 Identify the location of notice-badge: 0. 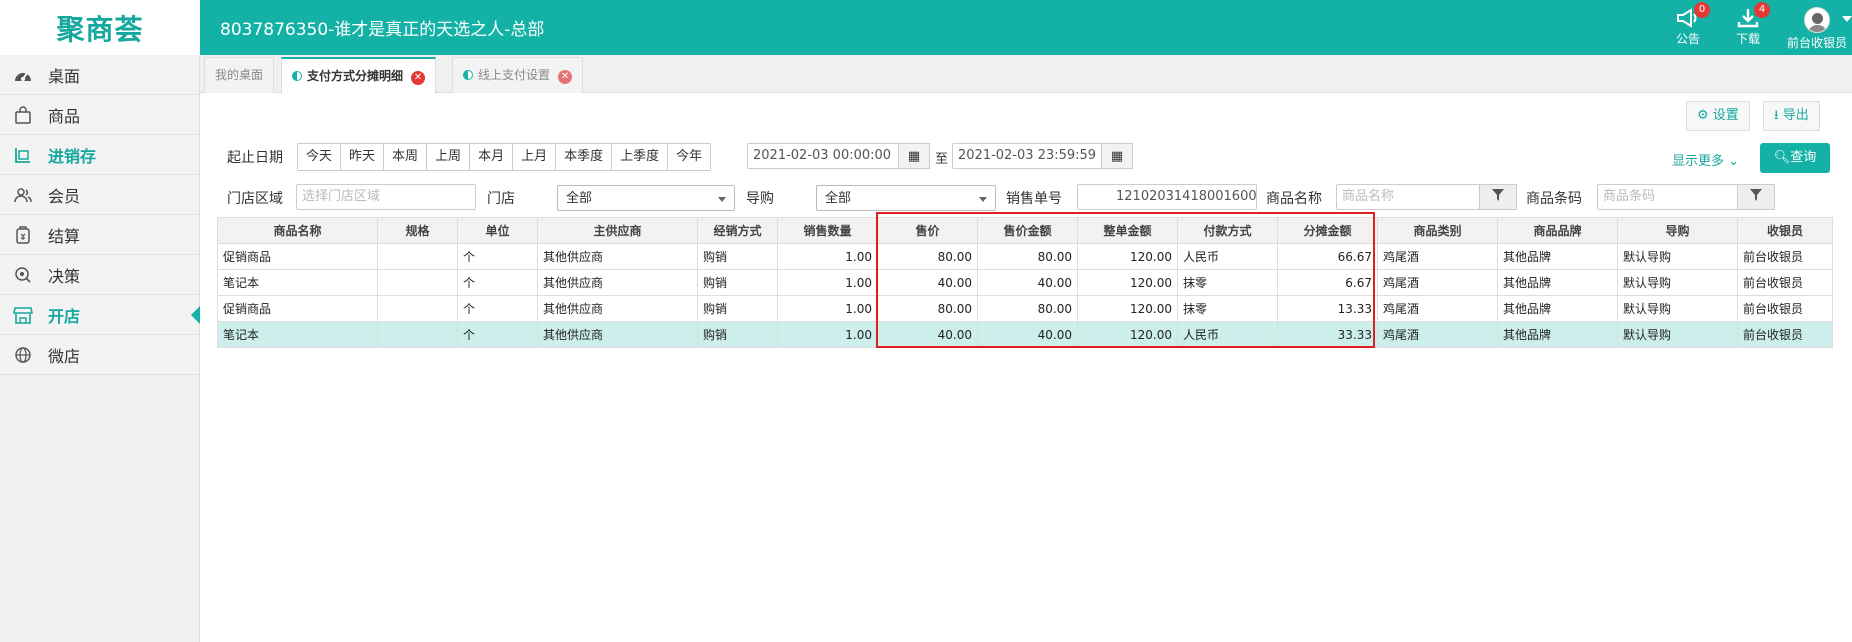
(1702, 10).